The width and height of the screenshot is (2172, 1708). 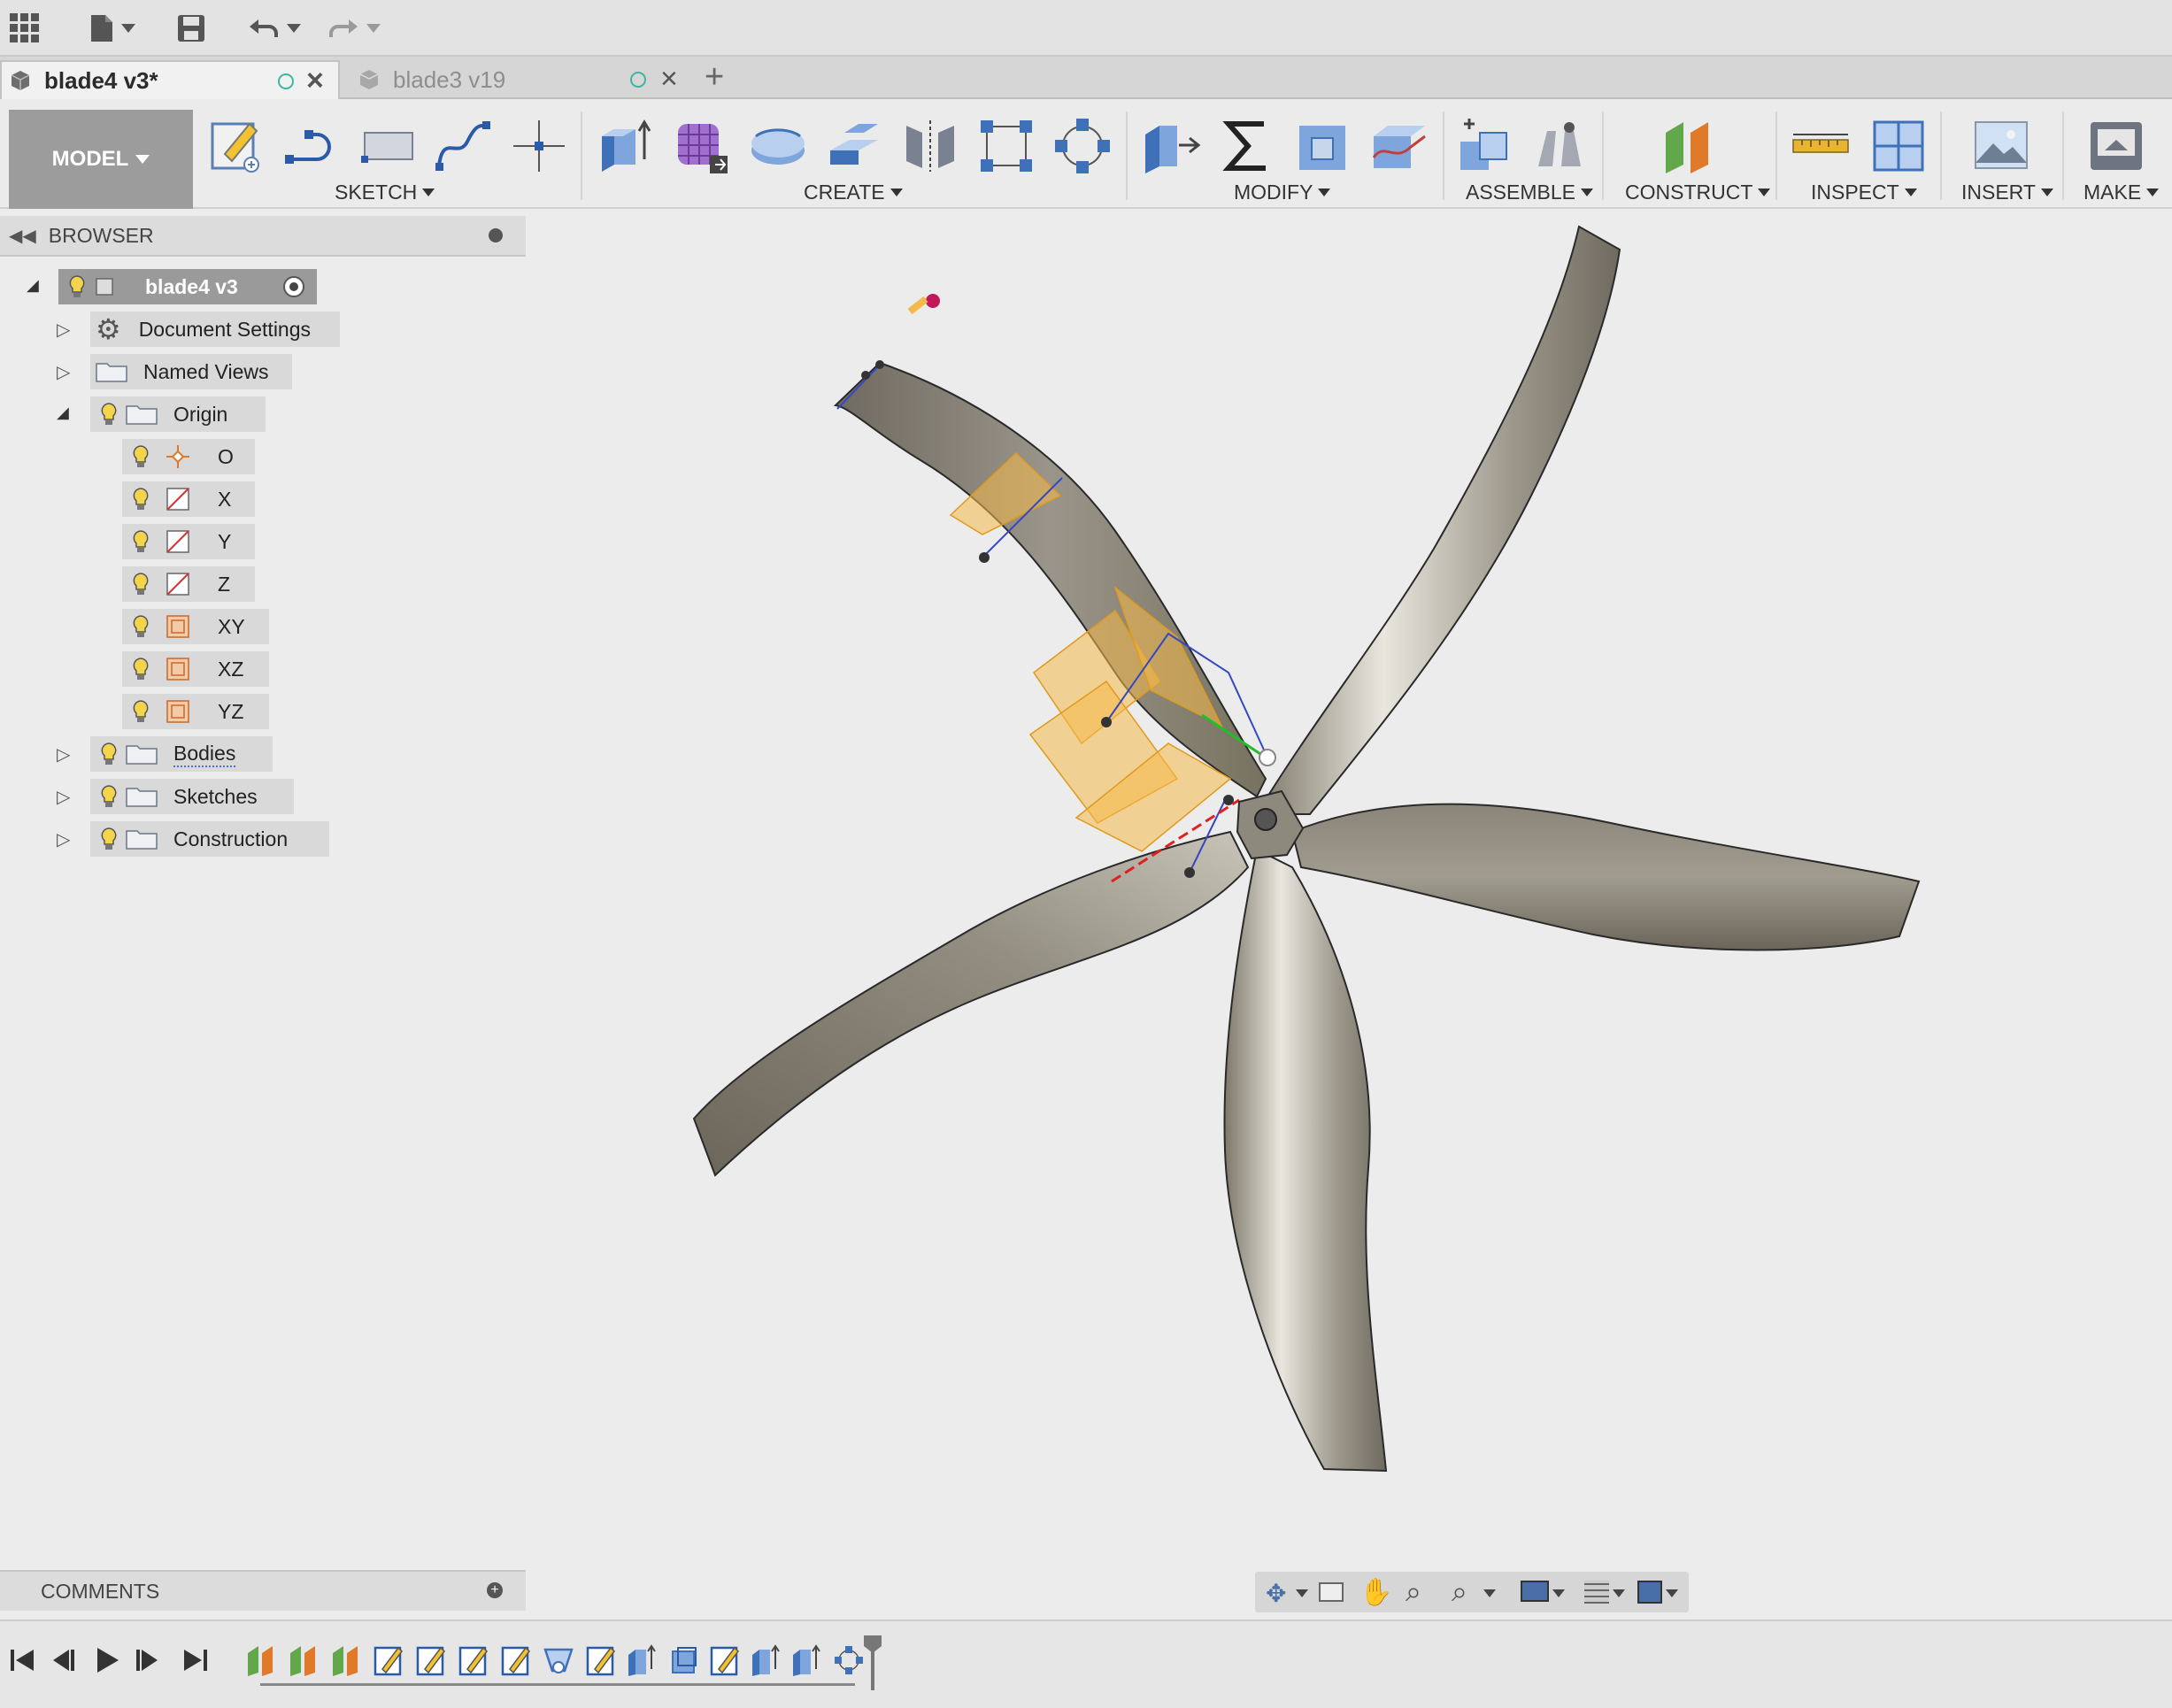 I want to click on step-back-icon, so click(x=63, y=1660).